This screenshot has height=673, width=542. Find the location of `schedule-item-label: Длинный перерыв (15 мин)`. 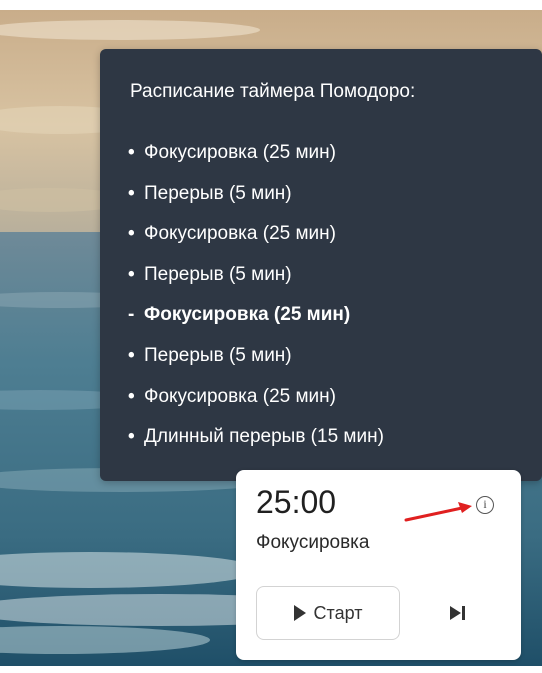

schedule-item-label: Длинный перерыв (15 мин) is located at coordinates (264, 437).